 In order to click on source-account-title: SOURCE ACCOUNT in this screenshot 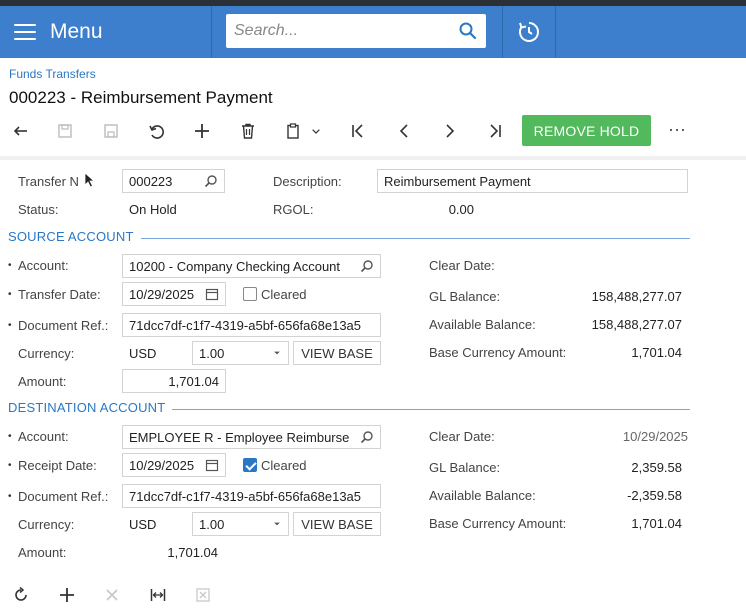, I will do `click(71, 236)`.